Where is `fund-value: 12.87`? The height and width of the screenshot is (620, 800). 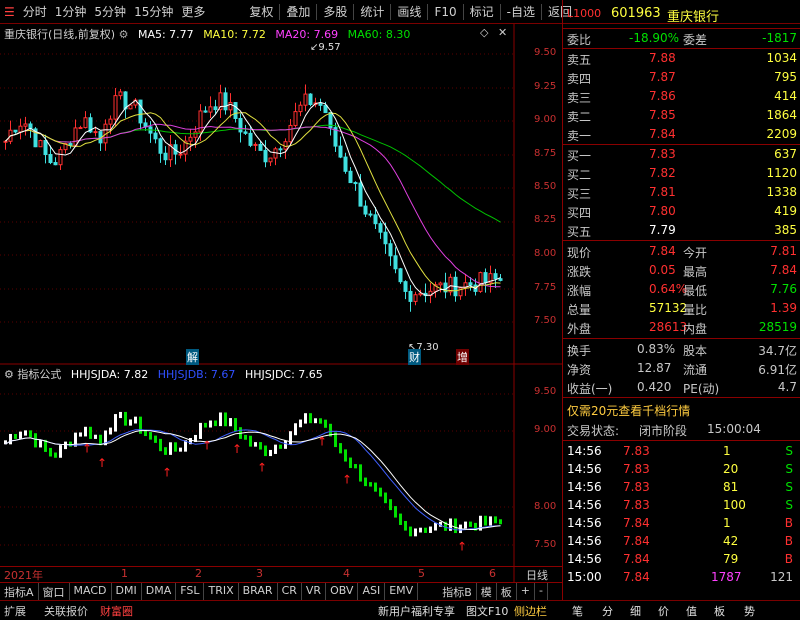
fund-value: 12.87 is located at coordinates (654, 368).